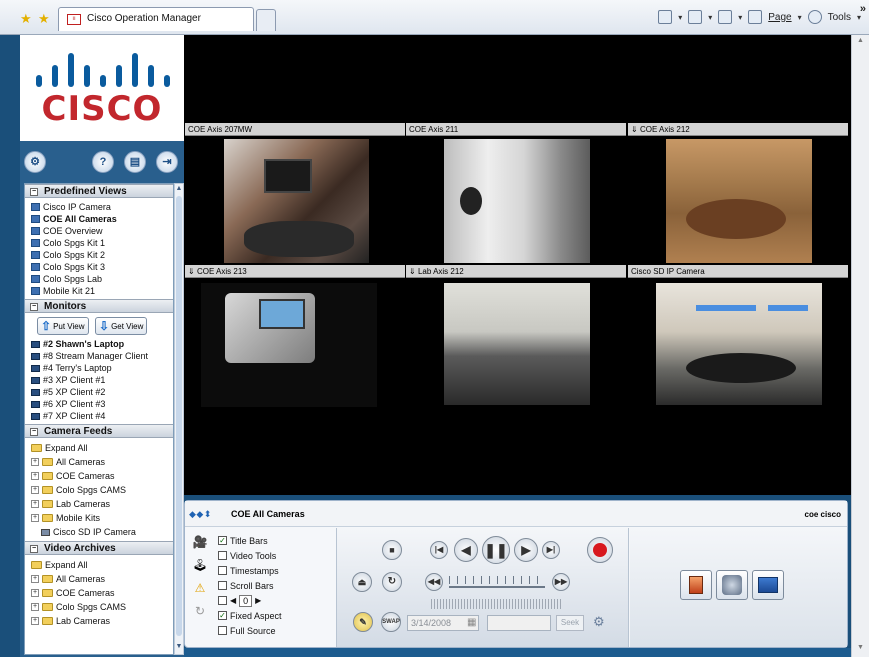 This screenshot has height=657, width=869. Describe the element at coordinates (179, 190) in the screenshot. I see `scroll-up-icon: ▲` at that location.